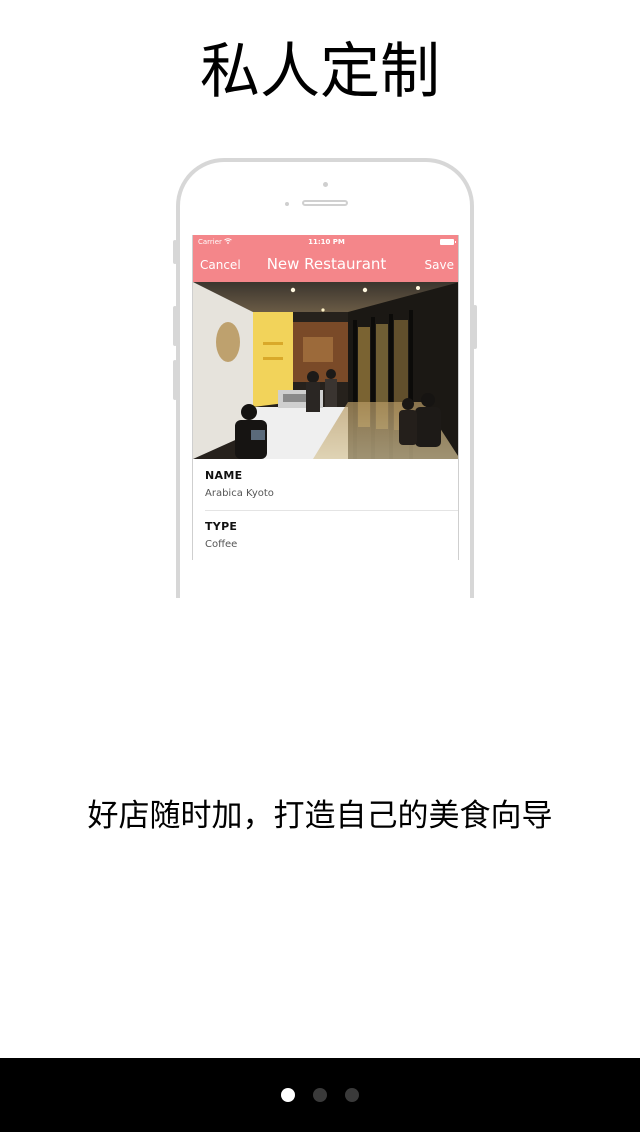 This screenshot has height=1132, width=640. Describe the element at coordinates (326, 242) in the screenshot. I see `status-time: 11:10 PM` at that location.